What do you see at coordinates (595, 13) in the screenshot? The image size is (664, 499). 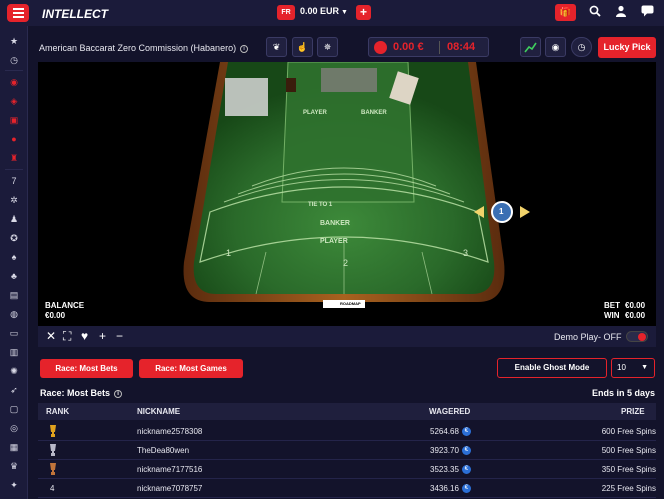 I see `search-icon` at bounding box center [595, 13].